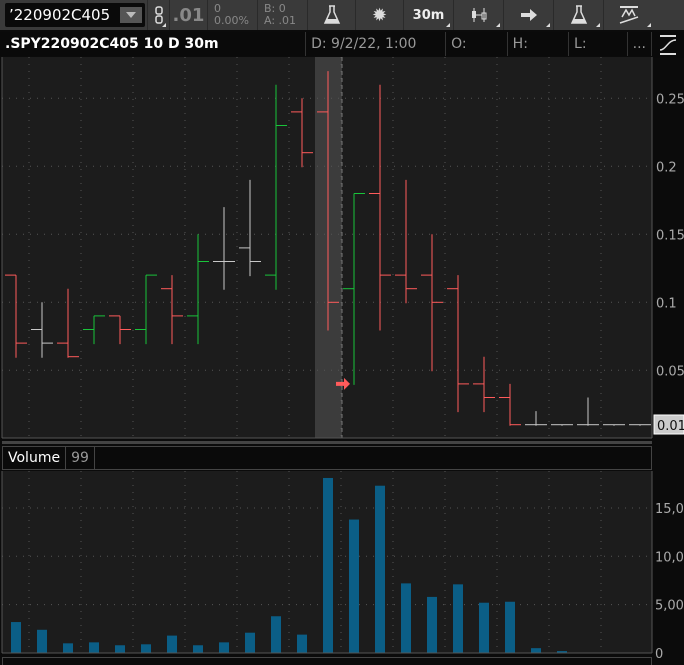  I want to click on bottom-scroll-area, so click(327, 661).